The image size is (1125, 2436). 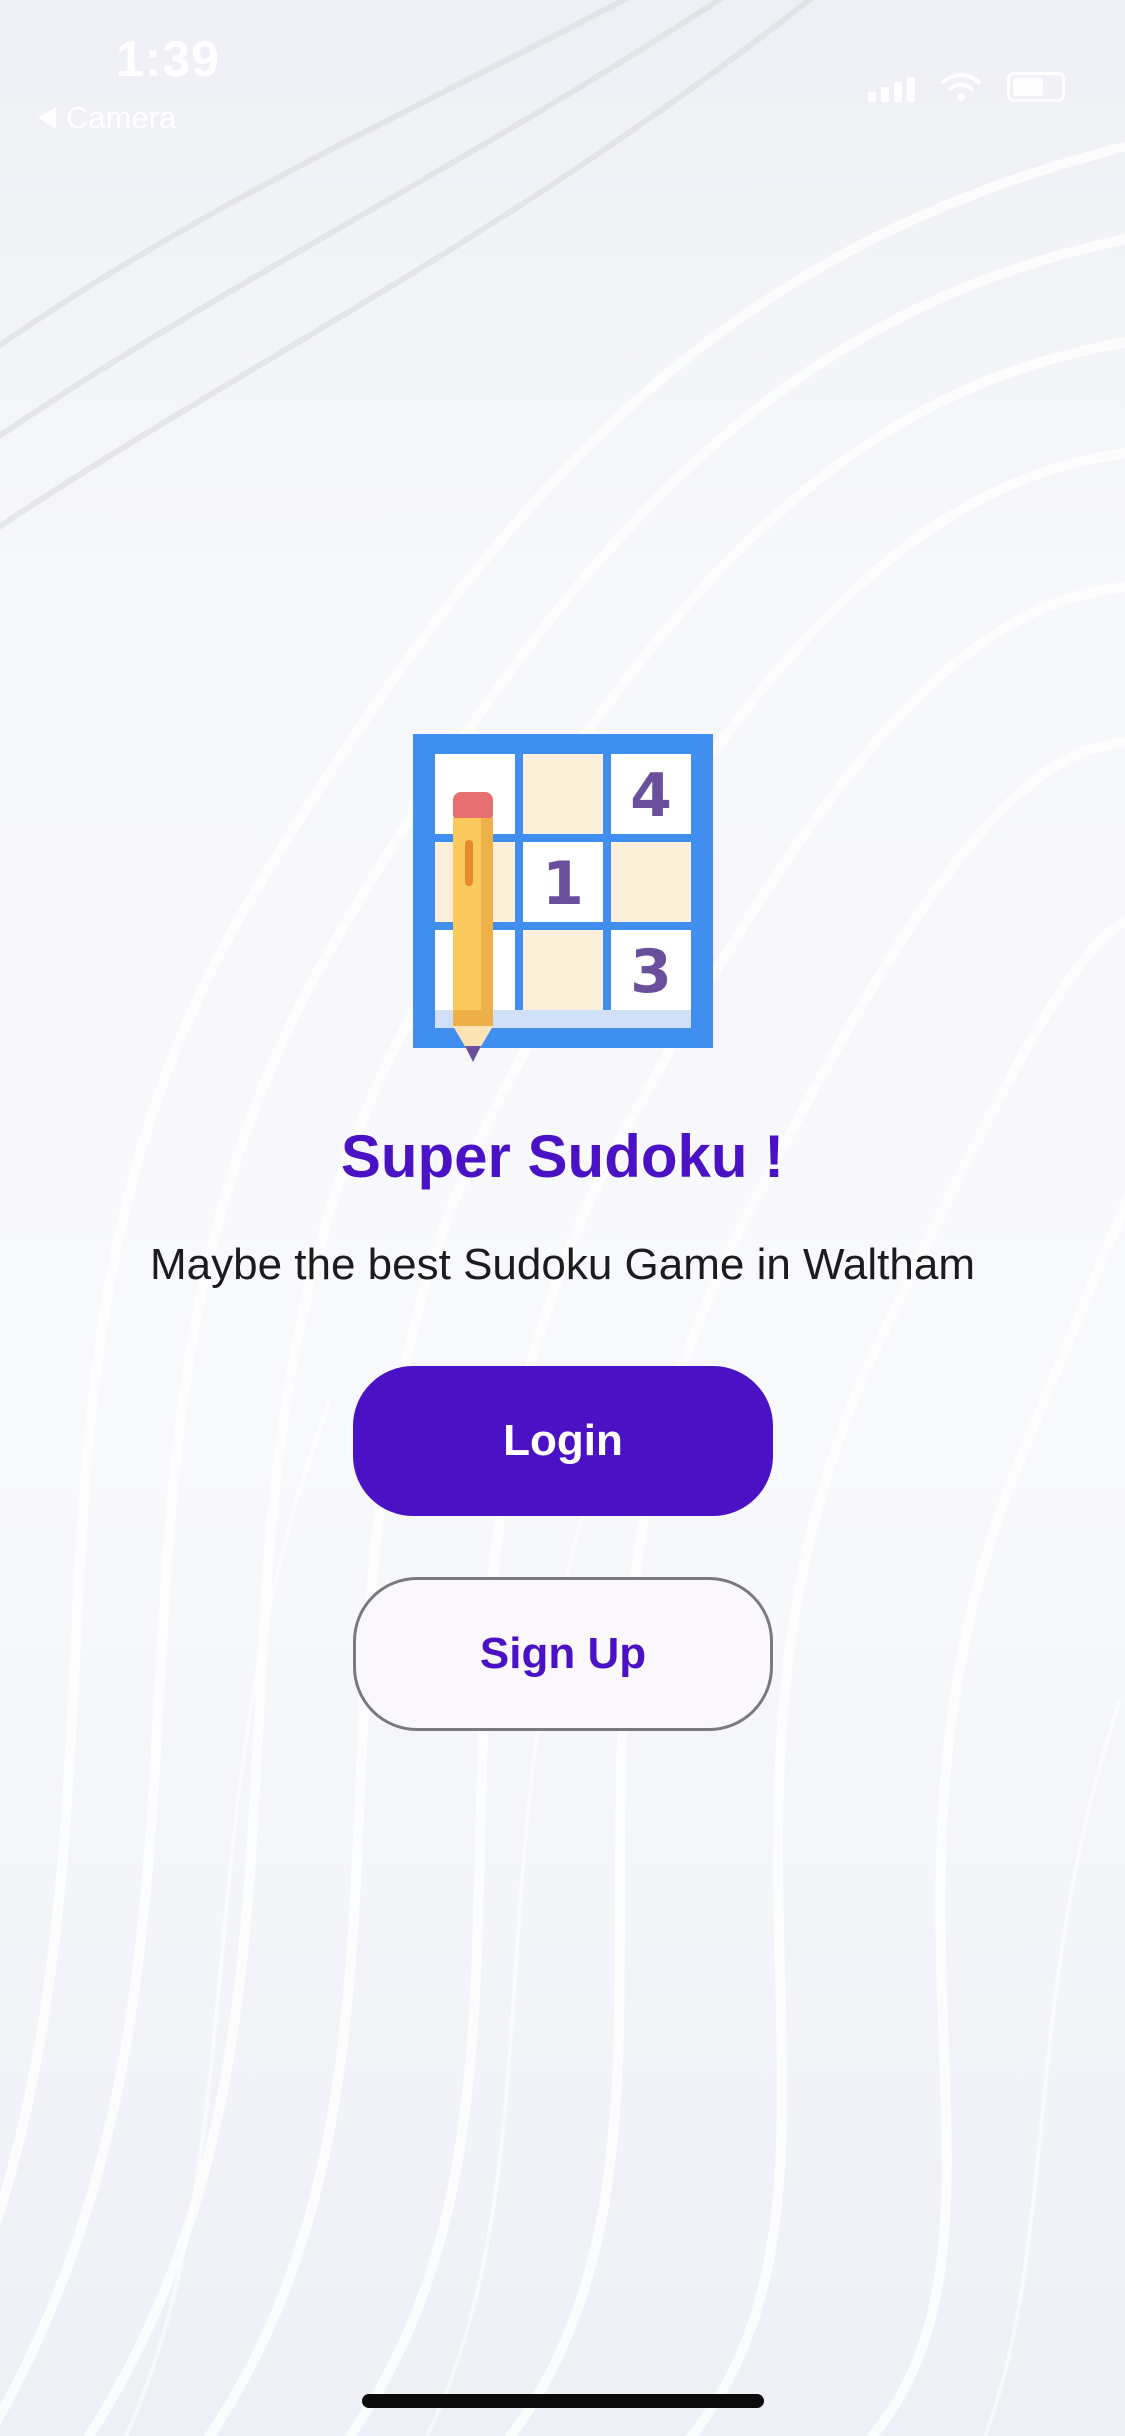 I want to click on status-bar: 1:39 Camera, so click(x=562, y=75).